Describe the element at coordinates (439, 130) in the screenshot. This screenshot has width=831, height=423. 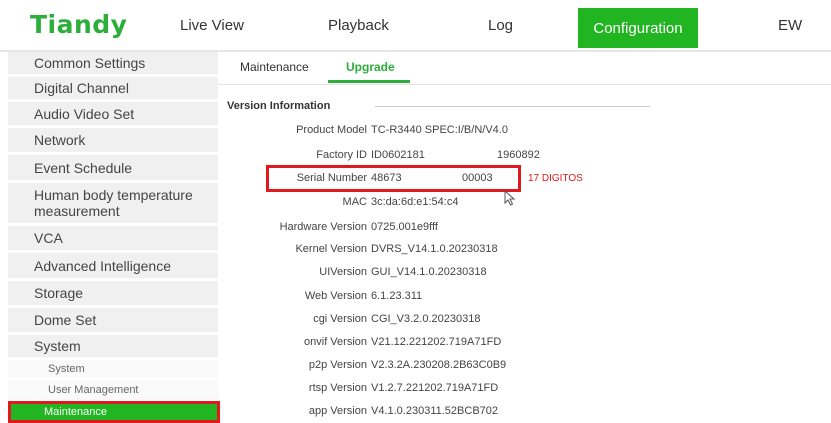
I see `product-model-value: TC-R3440 SPEC:I/B/N/V4.0` at that location.